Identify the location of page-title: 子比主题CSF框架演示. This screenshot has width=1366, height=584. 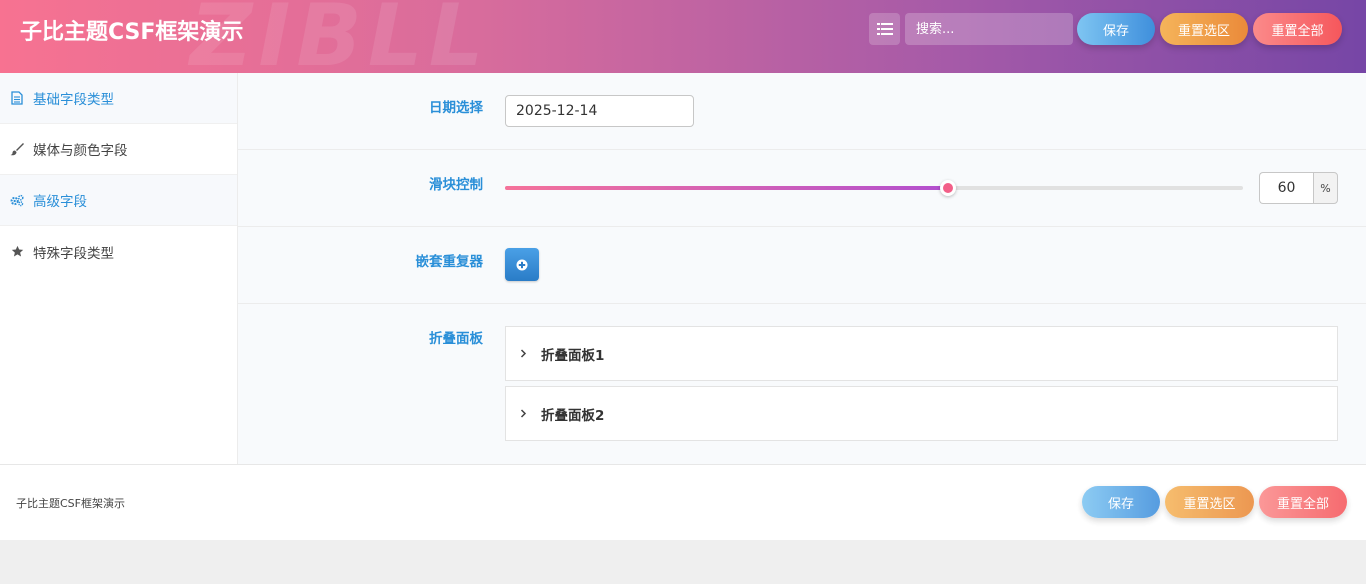
(132, 32).